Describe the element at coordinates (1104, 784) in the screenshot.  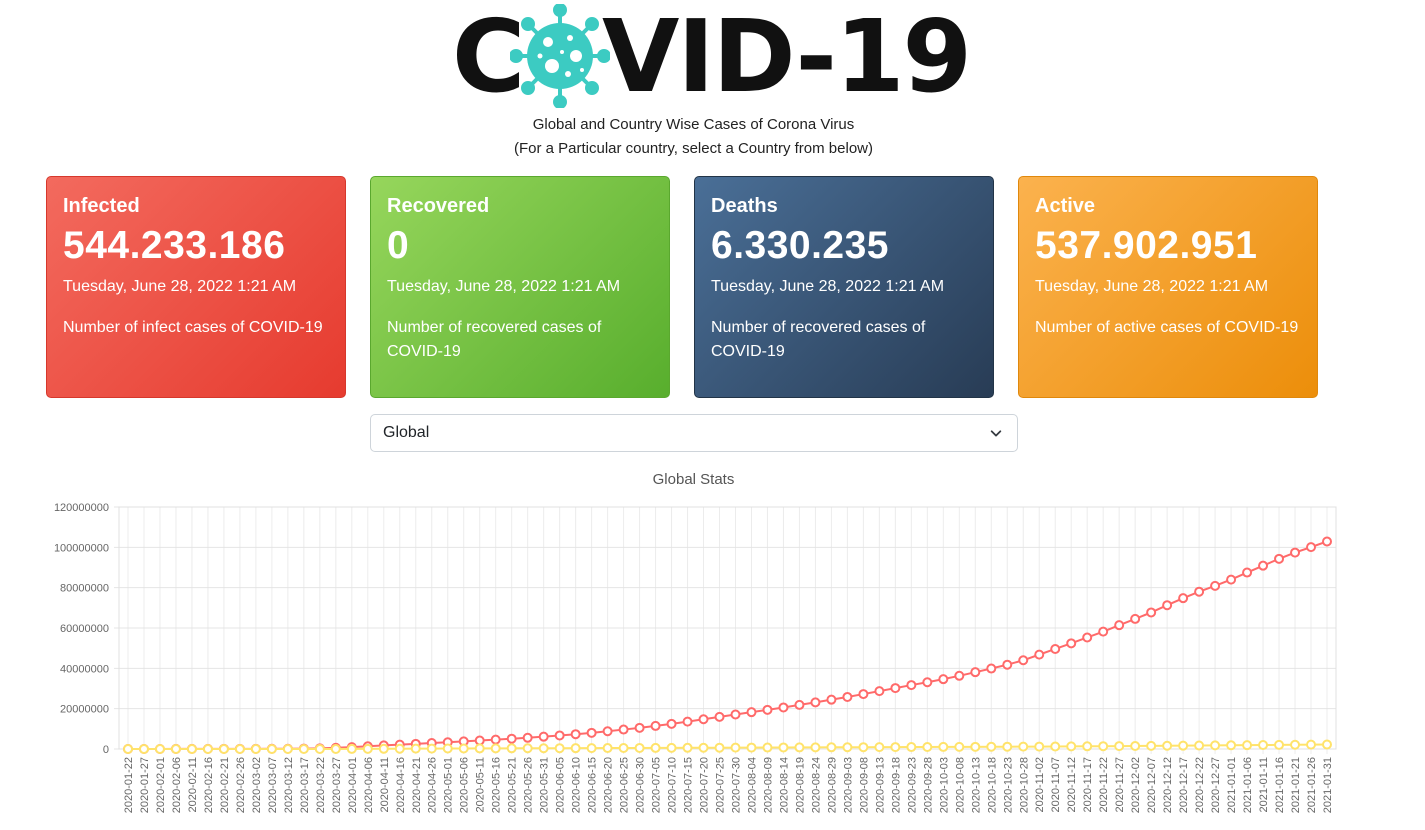
I see `x-tick-label: 2020-11-22` at that location.